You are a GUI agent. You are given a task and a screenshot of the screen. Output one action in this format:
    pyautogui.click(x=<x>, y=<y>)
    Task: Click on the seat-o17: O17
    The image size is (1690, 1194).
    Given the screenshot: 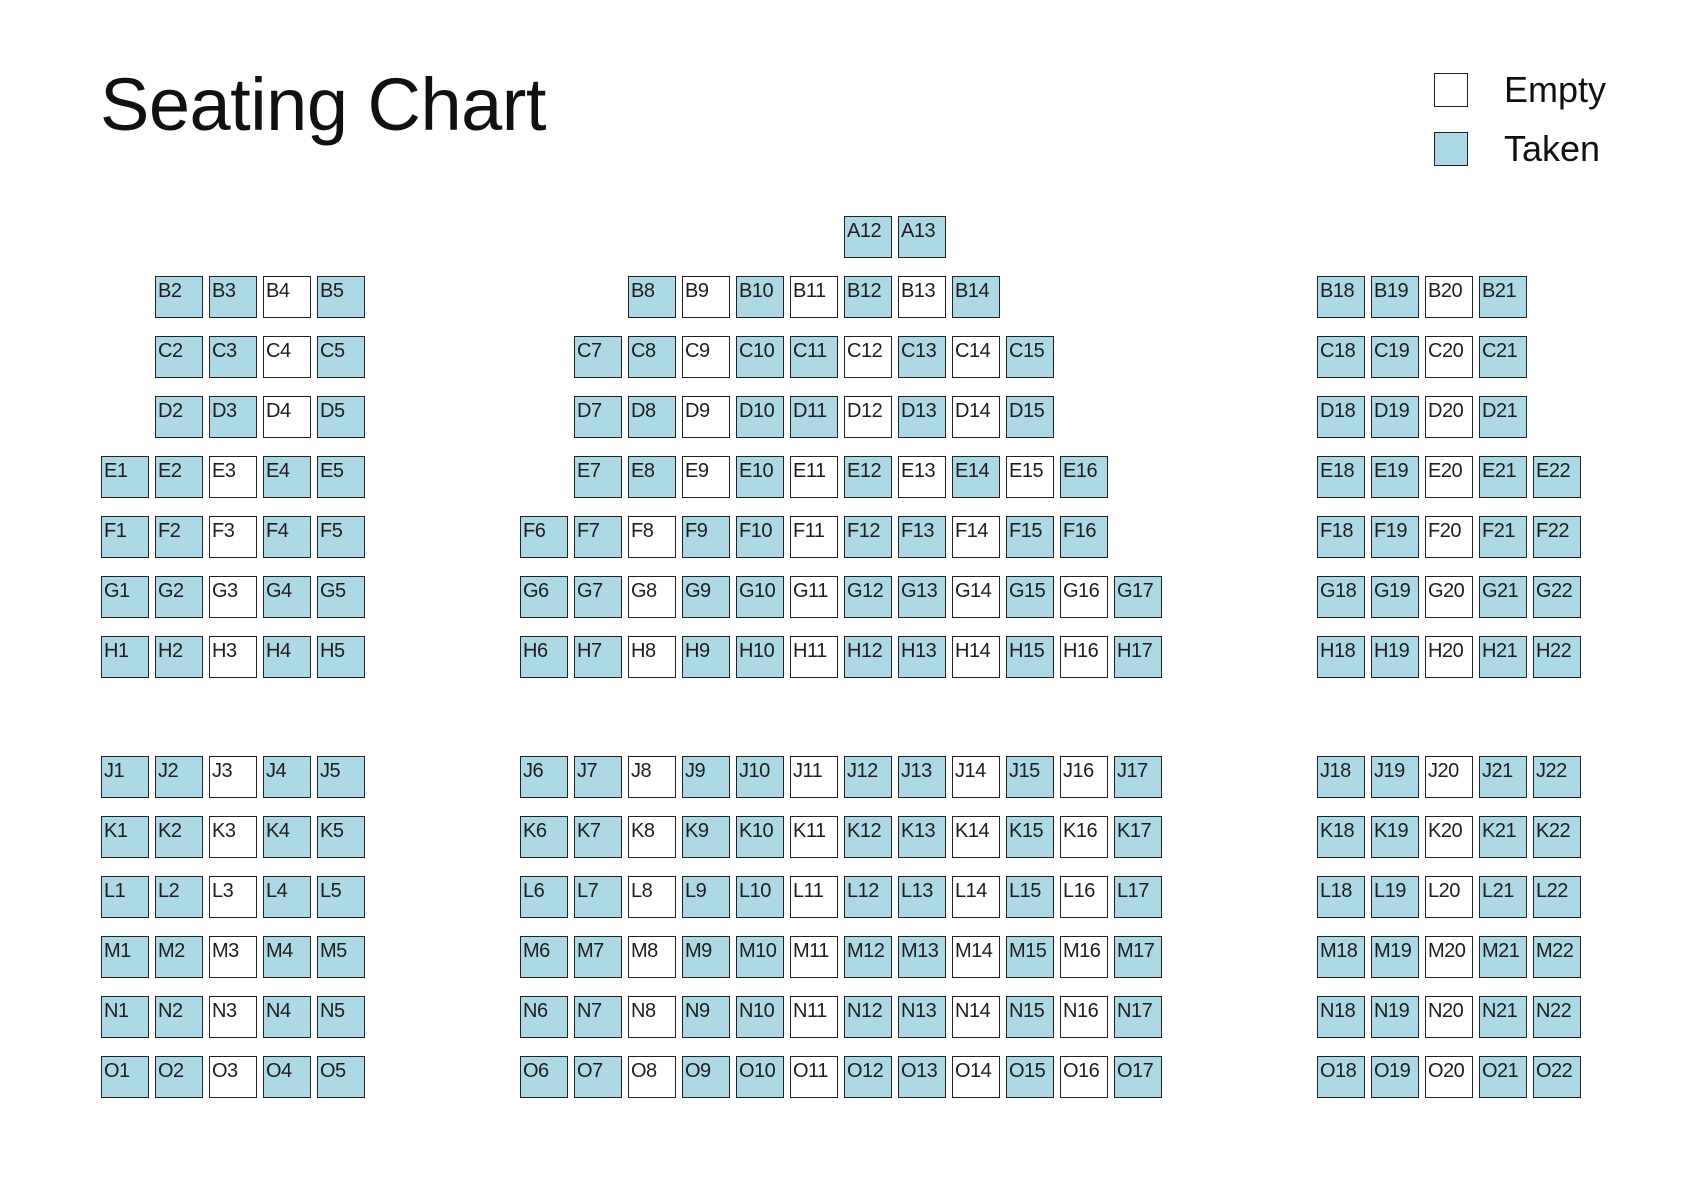 What is the action you would take?
    pyautogui.click(x=1138, y=1077)
    